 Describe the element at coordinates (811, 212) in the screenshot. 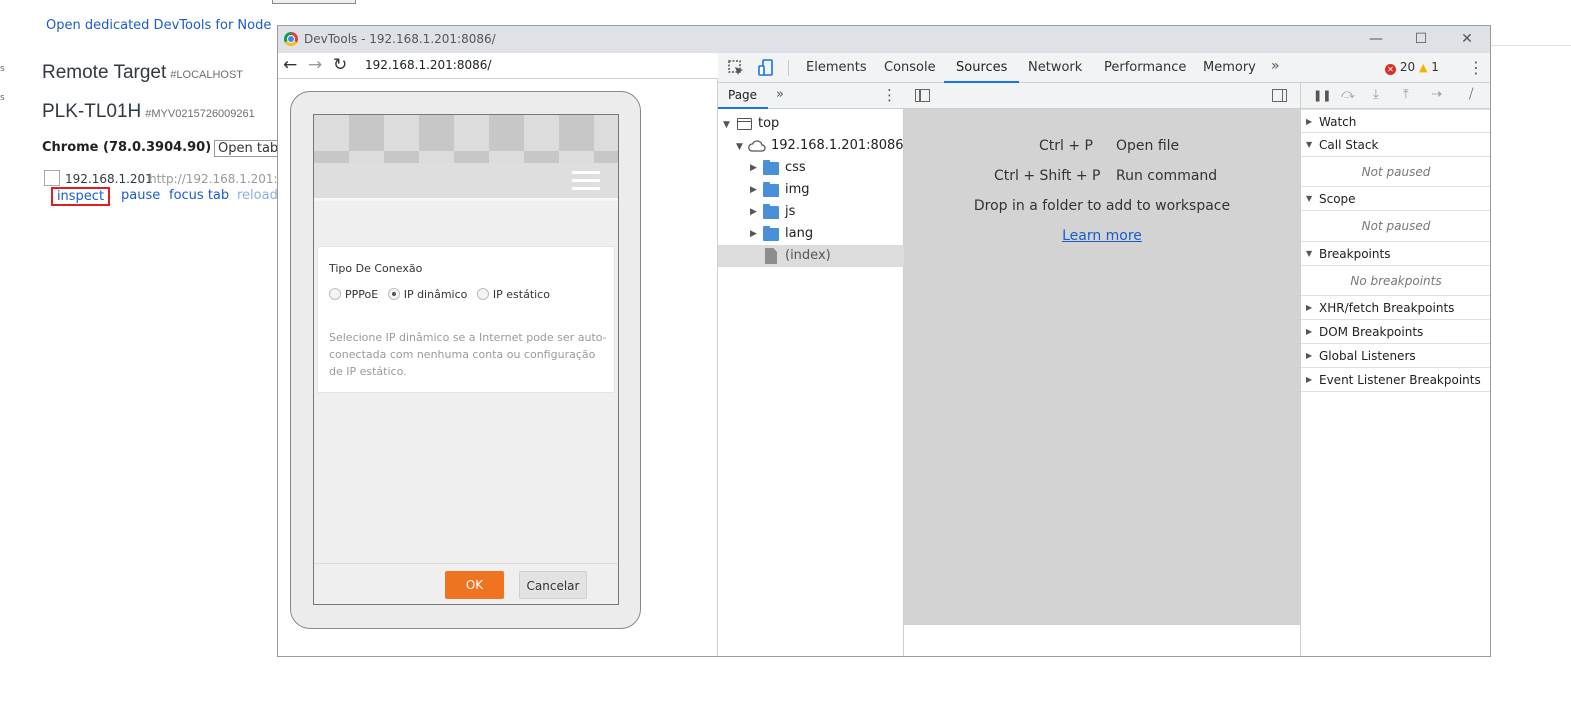

I see `tree-item-folder: ▶ js` at that location.